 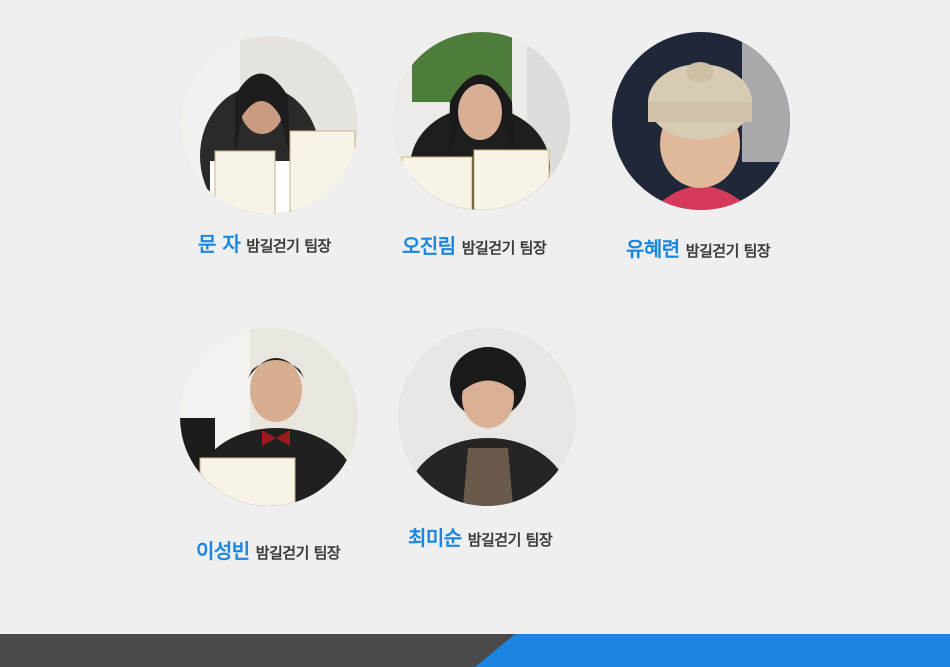 I want to click on member-name: 유혜련, so click(x=653, y=249).